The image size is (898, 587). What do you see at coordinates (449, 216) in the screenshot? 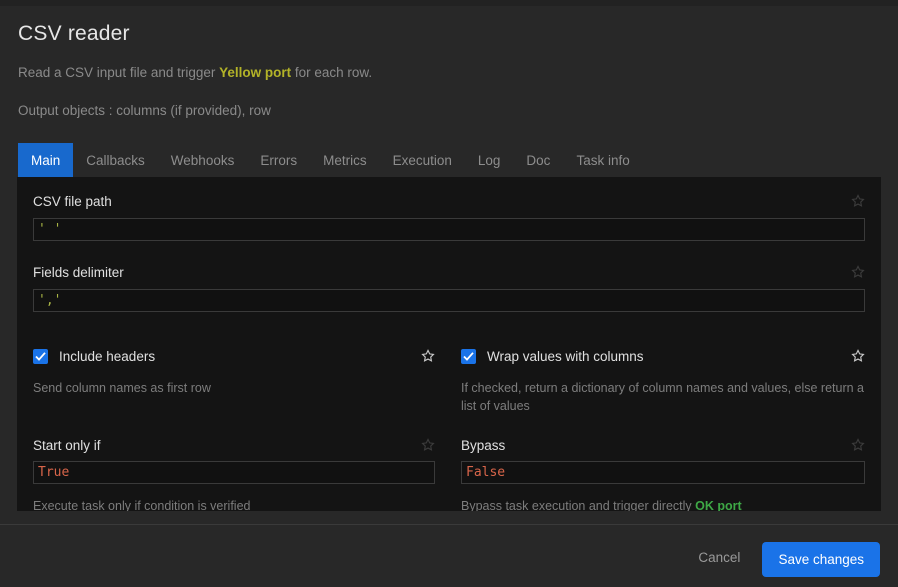
I see `field-csv-file-path: CSV file path` at bounding box center [449, 216].